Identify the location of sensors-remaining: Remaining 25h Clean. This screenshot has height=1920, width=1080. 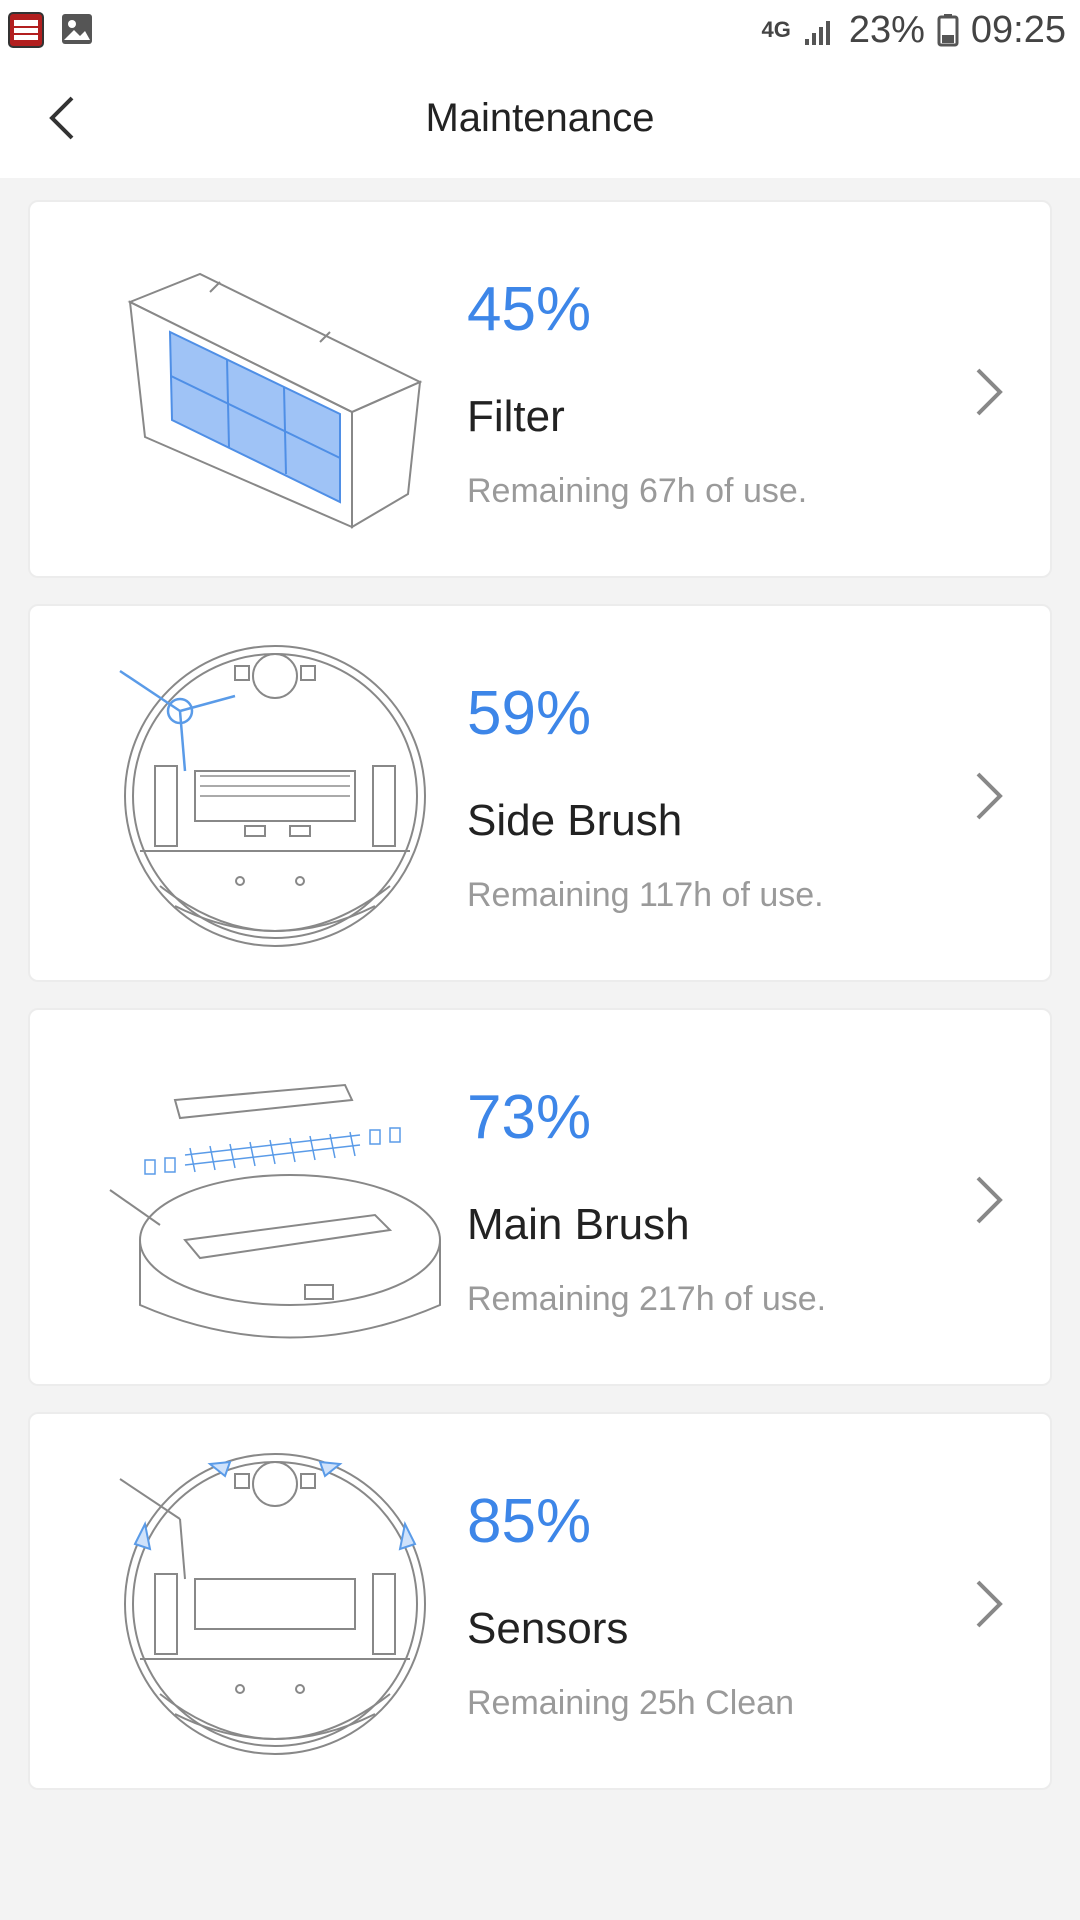
(630, 1703).